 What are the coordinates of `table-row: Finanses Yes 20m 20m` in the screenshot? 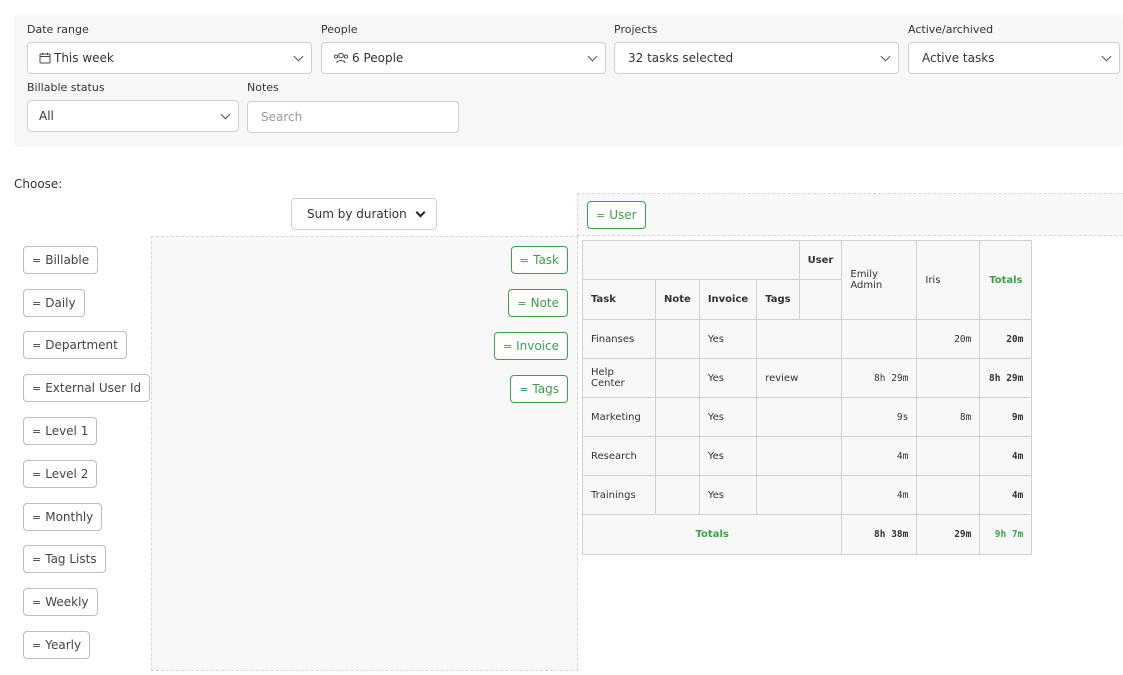 It's located at (807, 339).